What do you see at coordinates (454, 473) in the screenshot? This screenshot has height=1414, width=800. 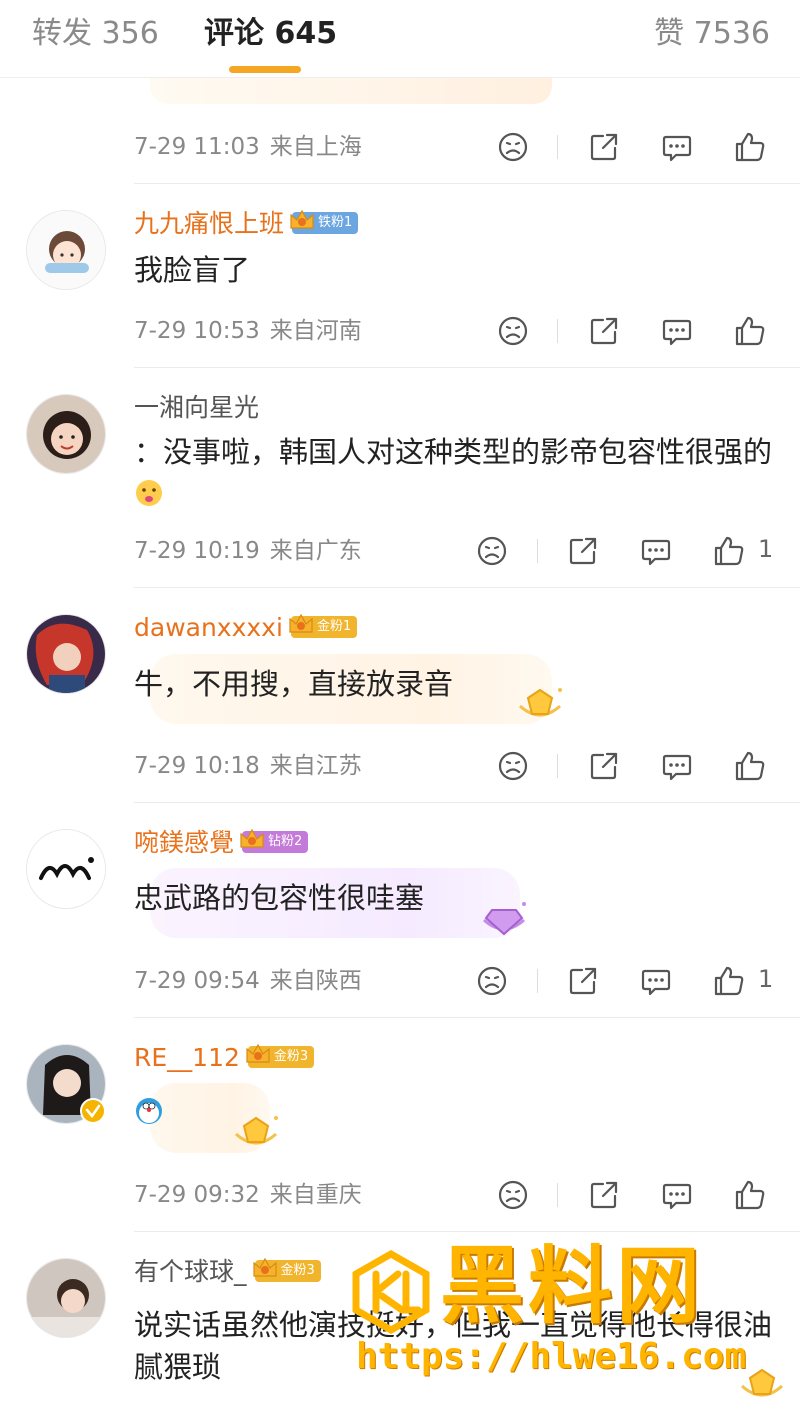 I see `comment-text: ：没事啦，韩国人对这种类型的影帝包容性很强的` at bounding box center [454, 473].